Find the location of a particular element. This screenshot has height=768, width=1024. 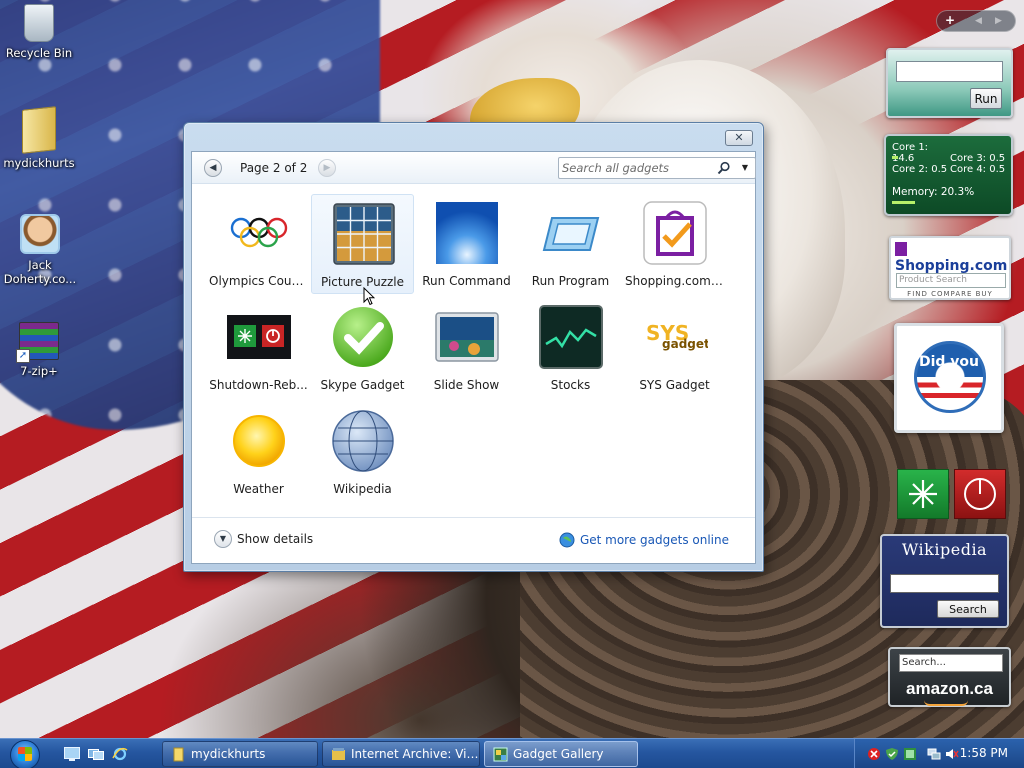

previous-gadgets-icon: ◀ is located at coordinates (978, 21).